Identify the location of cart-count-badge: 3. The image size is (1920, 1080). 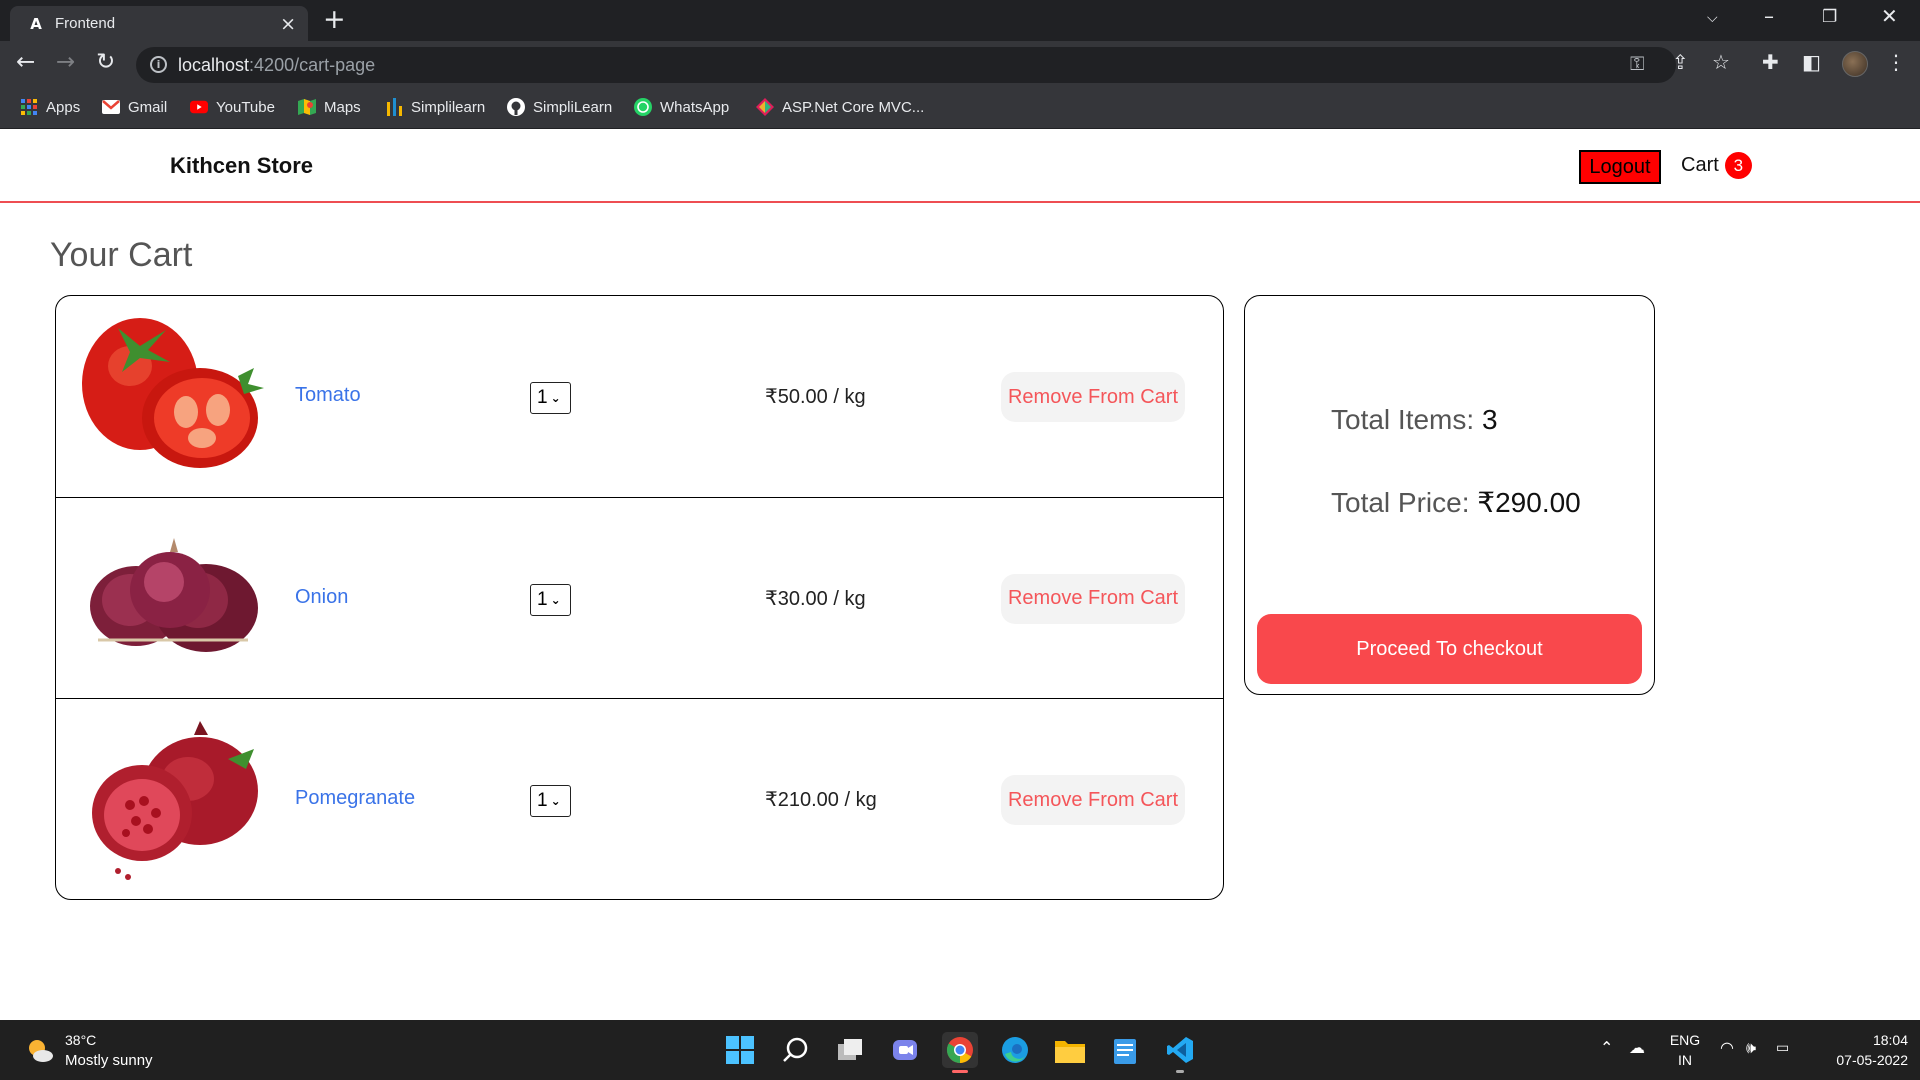
(1738, 165).